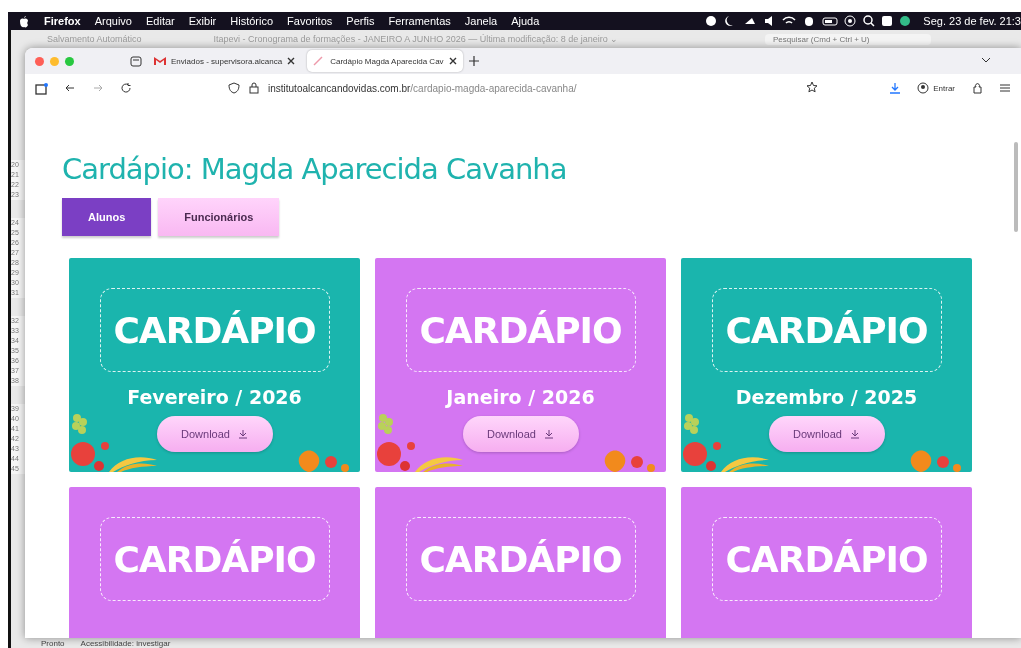  I want to click on reload-icon, so click(126, 88).